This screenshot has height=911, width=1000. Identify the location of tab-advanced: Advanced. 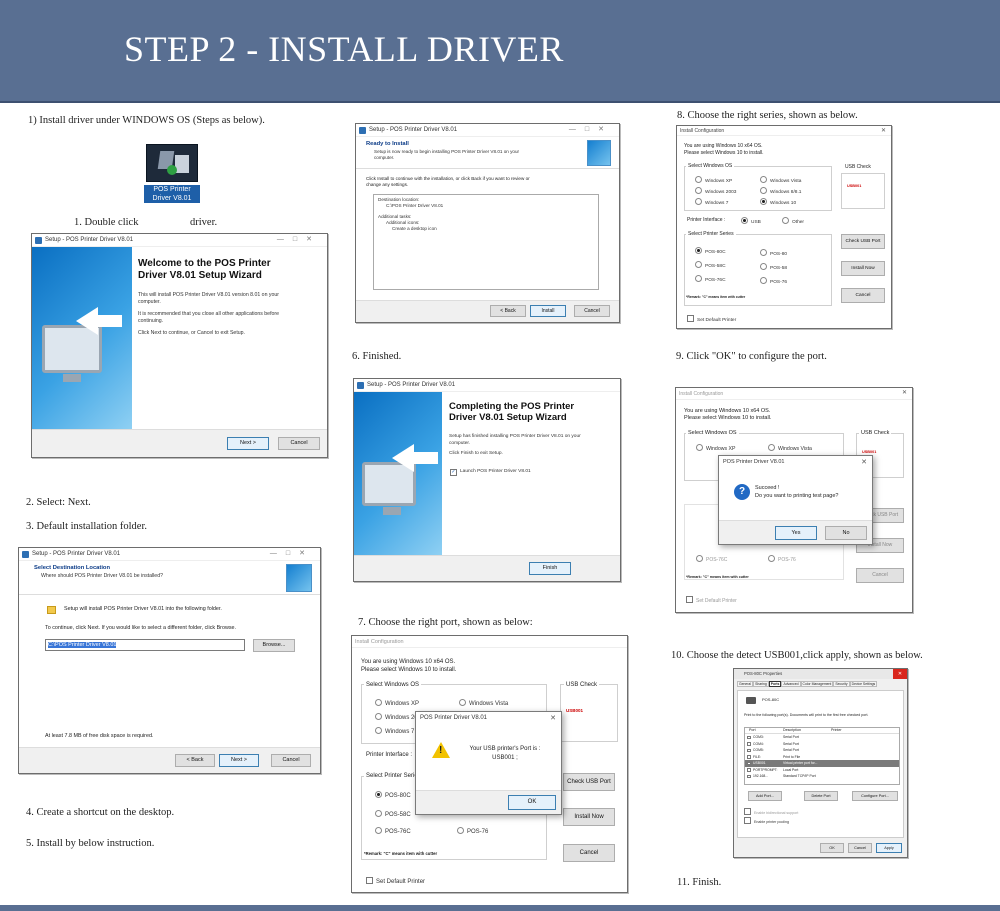
(791, 684).